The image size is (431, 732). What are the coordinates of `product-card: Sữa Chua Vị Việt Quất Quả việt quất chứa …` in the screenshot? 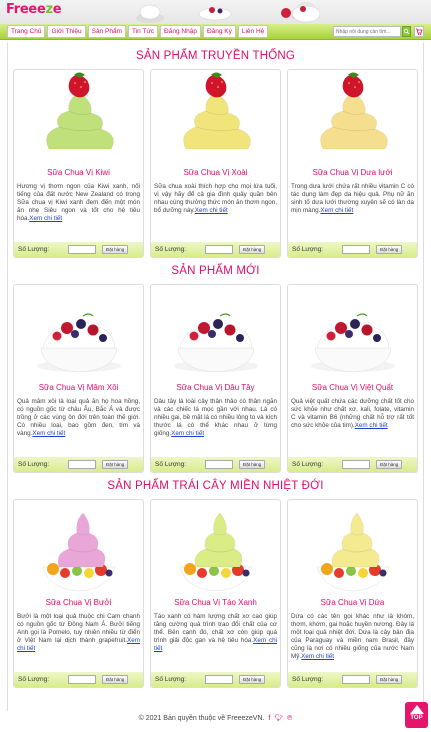 It's located at (352, 378).